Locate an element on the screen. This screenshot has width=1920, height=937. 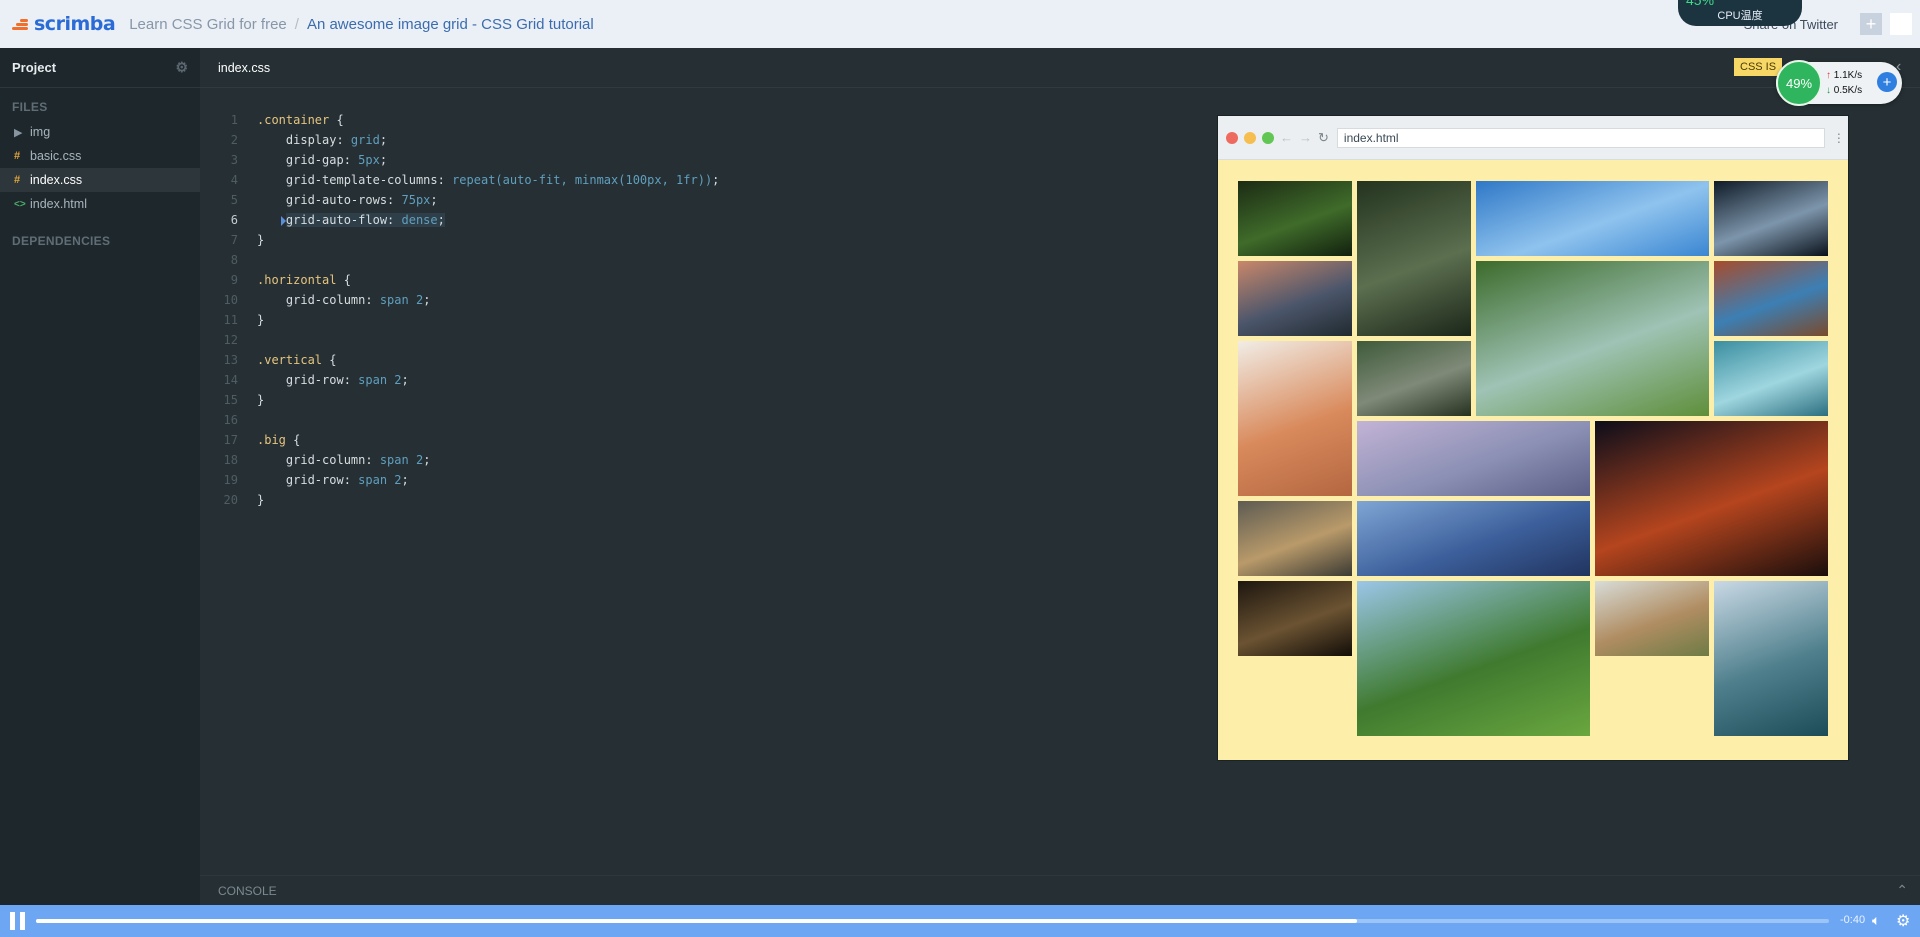
settings-gear-icon: ⚙ is located at coordinates (181, 67).